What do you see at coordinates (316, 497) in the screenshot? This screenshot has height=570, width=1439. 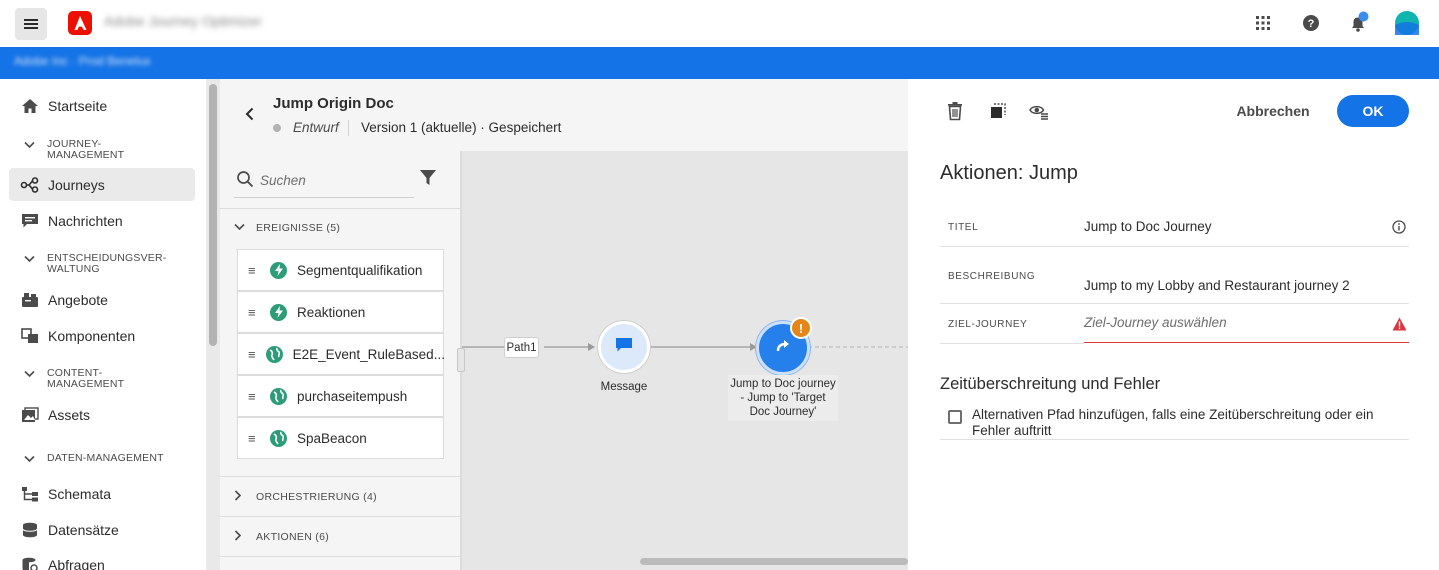 I see `category-label: ORCHESTRIERUNG (4)` at bounding box center [316, 497].